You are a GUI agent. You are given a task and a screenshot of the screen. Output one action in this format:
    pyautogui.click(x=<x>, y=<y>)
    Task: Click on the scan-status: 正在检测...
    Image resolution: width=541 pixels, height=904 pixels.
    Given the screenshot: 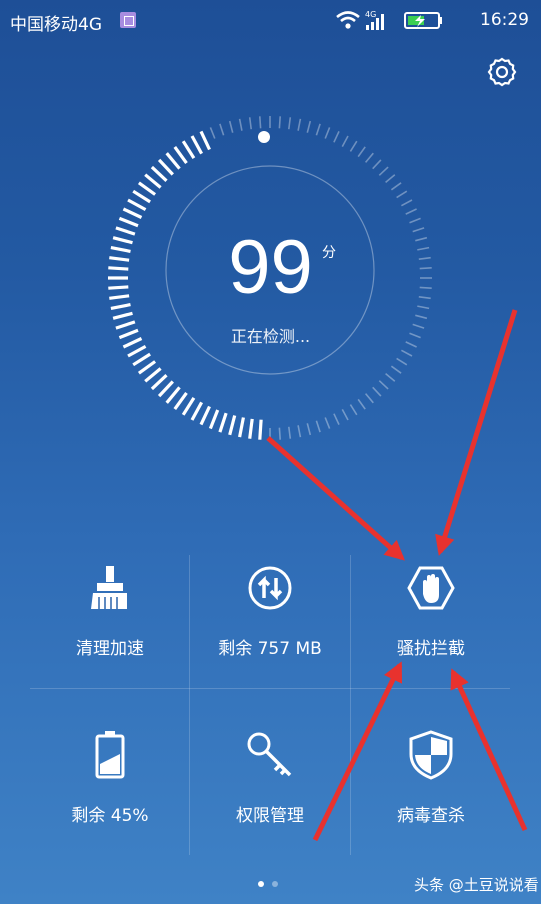 What is the action you would take?
    pyautogui.click(x=270, y=336)
    